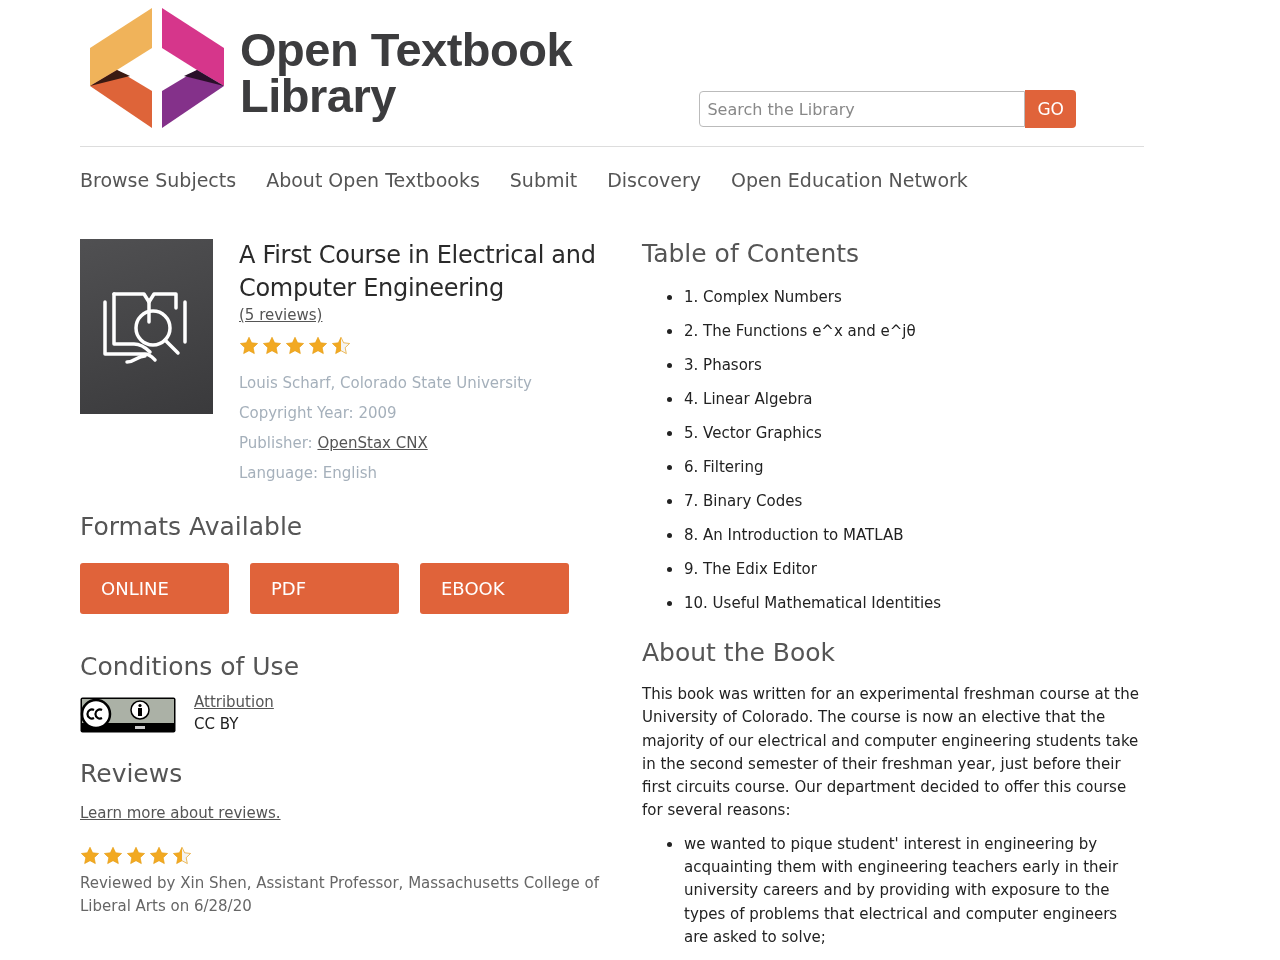  What do you see at coordinates (862, 109) in the screenshot?
I see `search-field: Search the Library` at bounding box center [862, 109].